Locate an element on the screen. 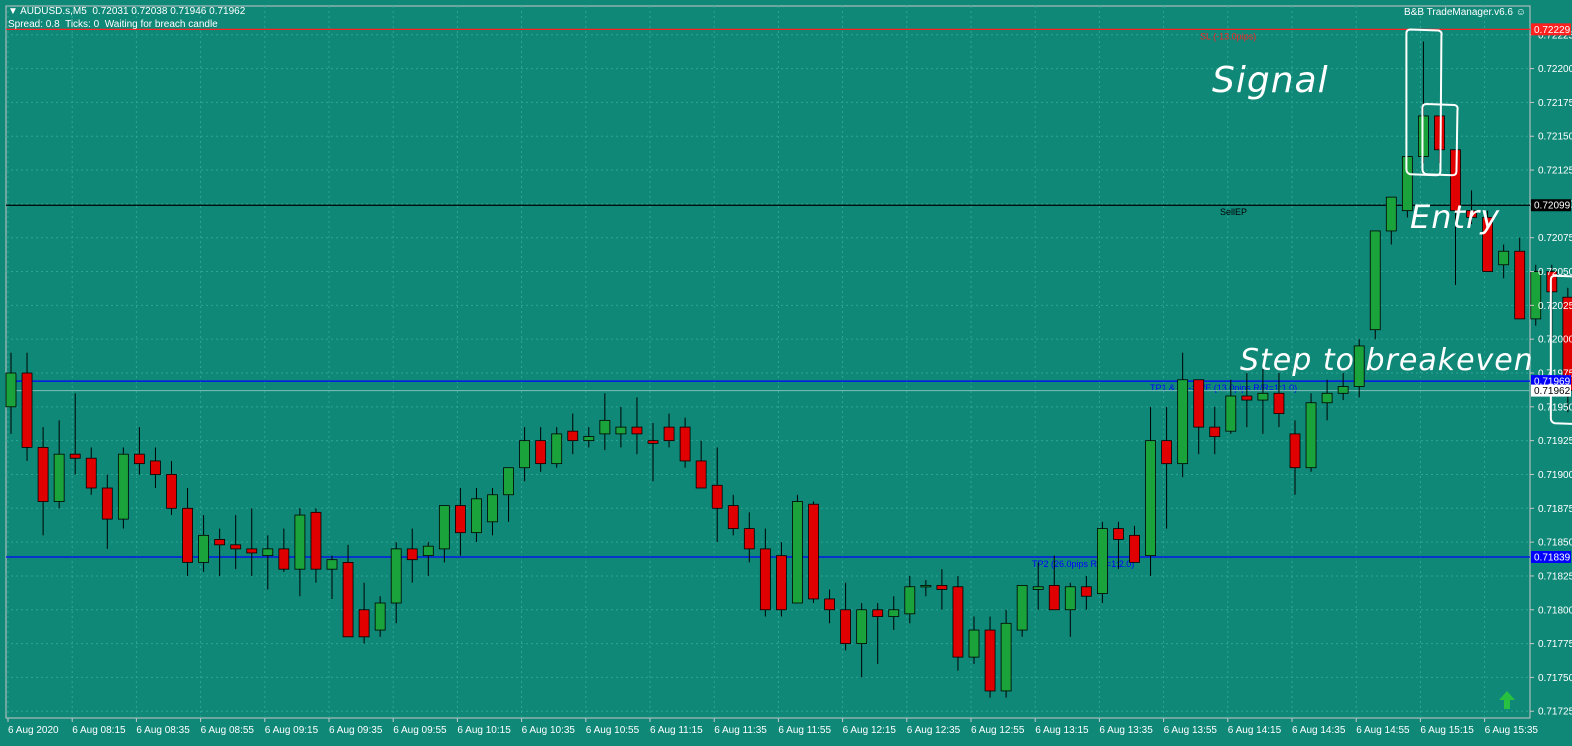 The image size is (1572, 746). x-tick-label: 6 Aug 10:15 is located at coordinates (484, 730).